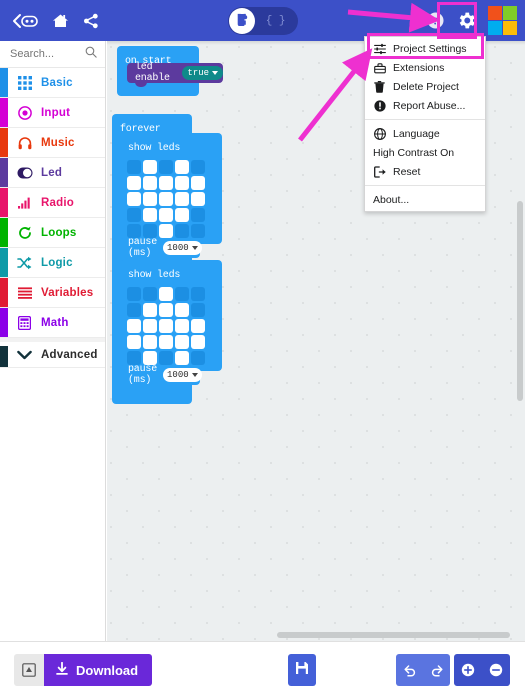  What do you see at coordinates (24, 355) in the screenshot?
I see `chevron-down-icon` at bounding box center [24, 355].